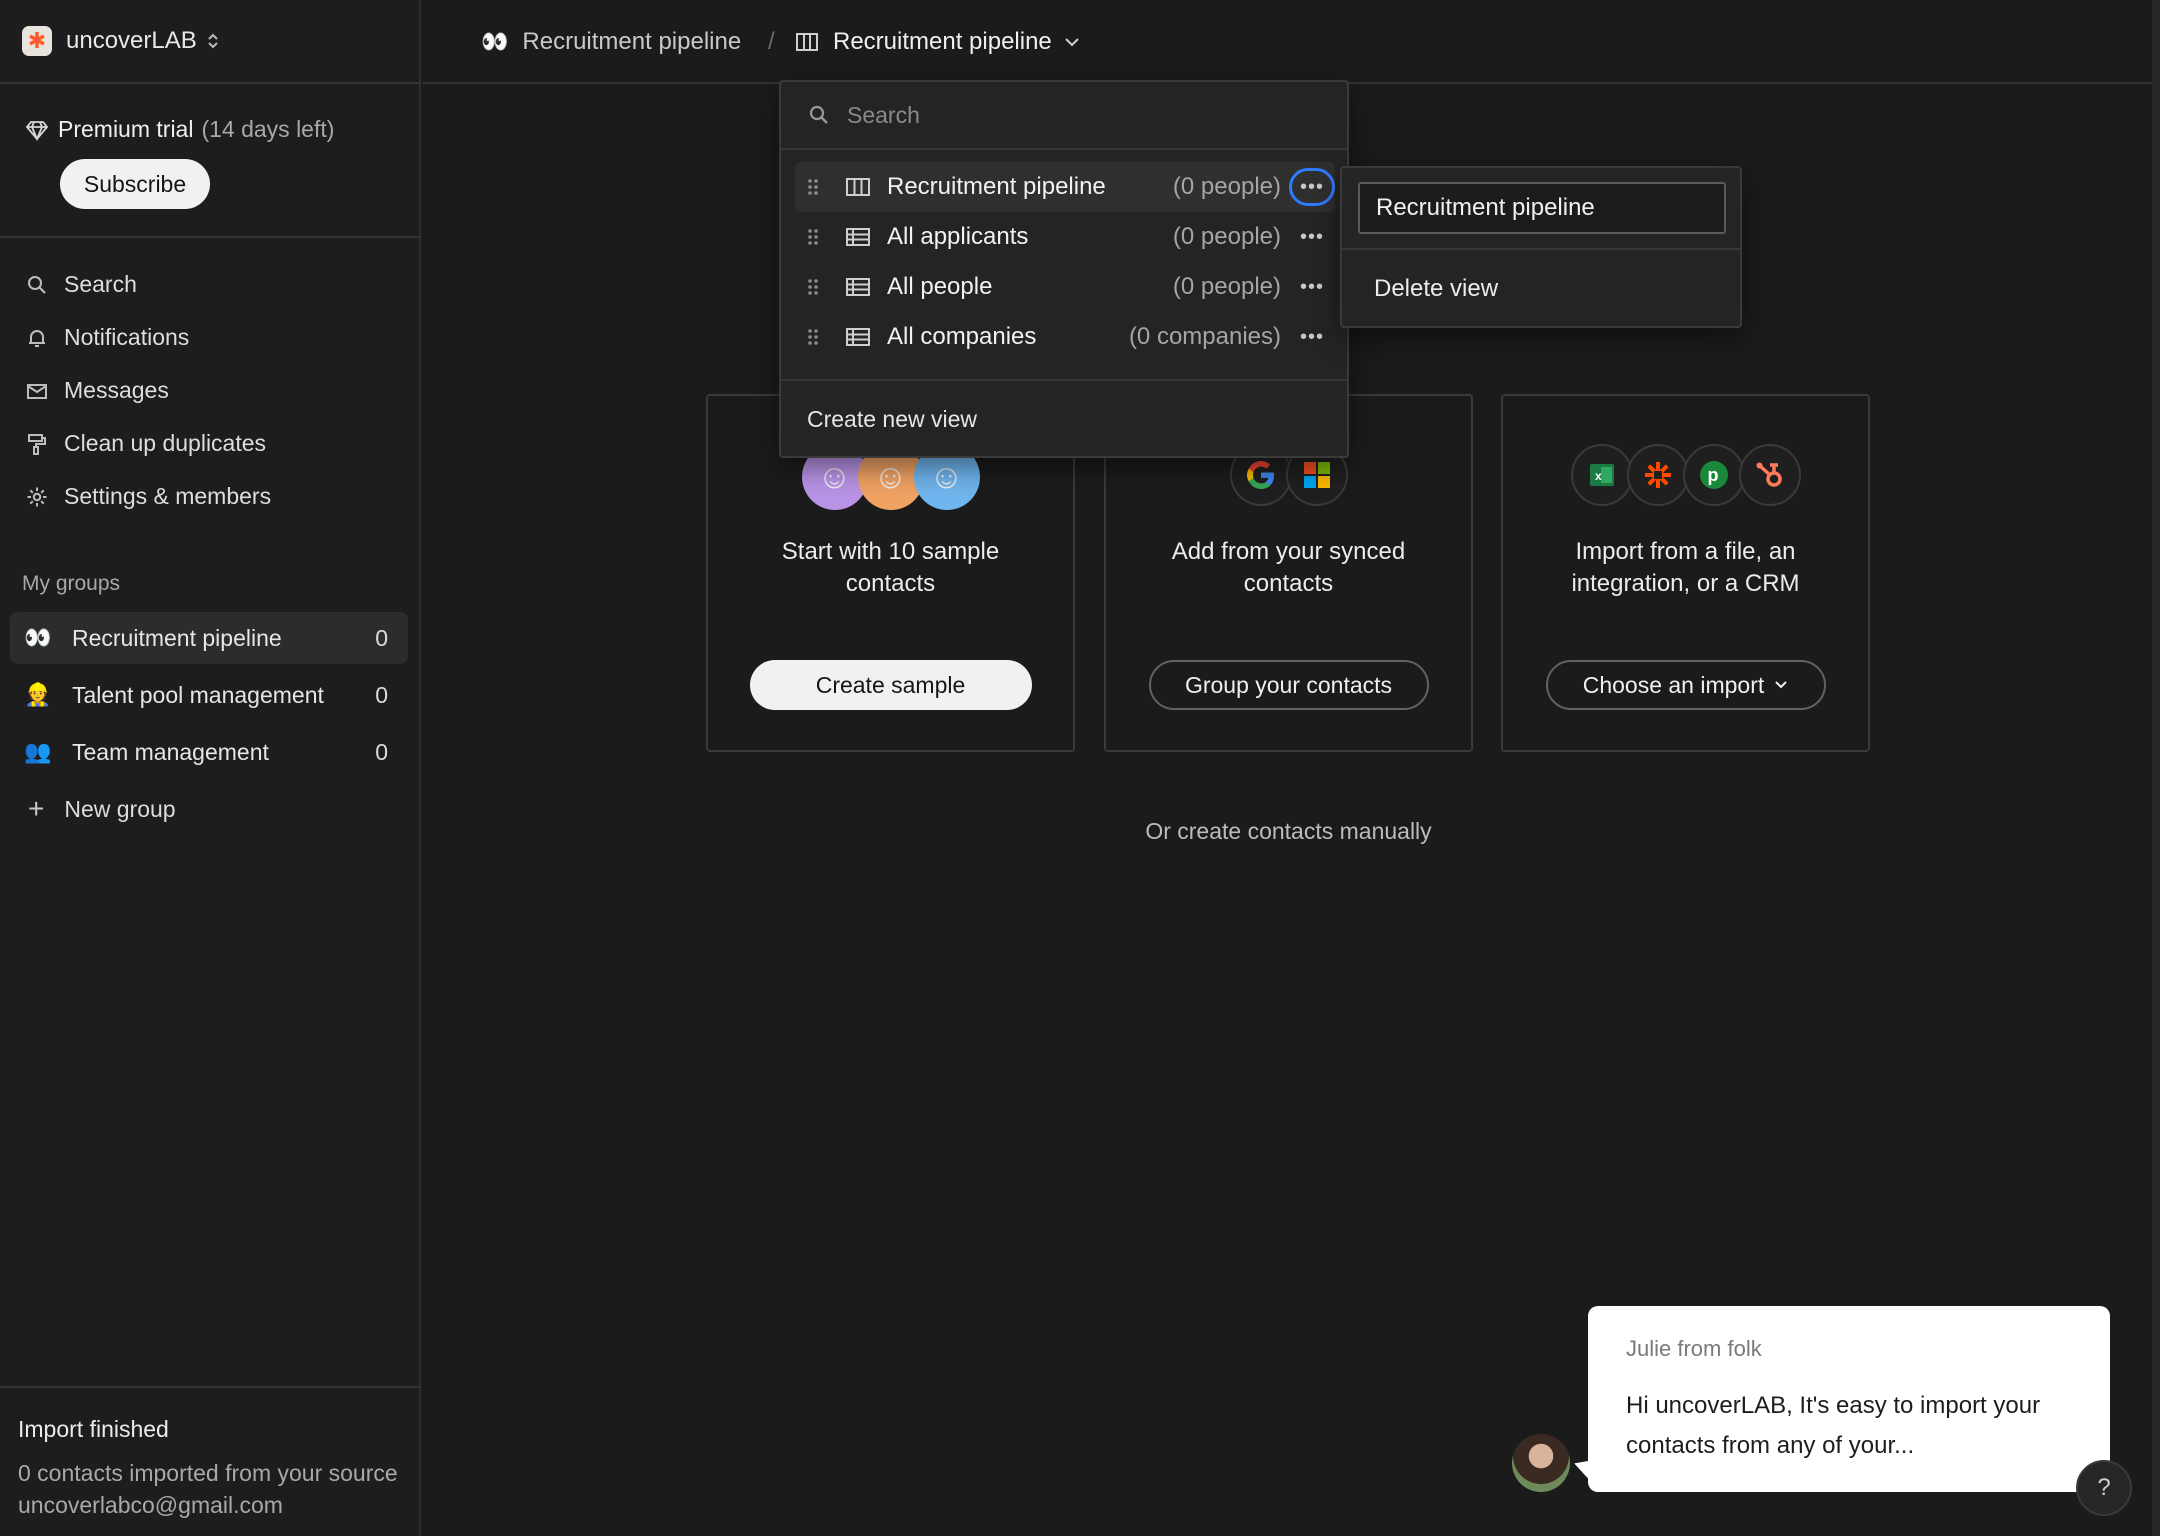 Image resolution: width=2160 pixels, height=1536 pixels. Describe the element at coordinates (38, 751) in the screenshot. I see `people-icon: 👥` at that location.